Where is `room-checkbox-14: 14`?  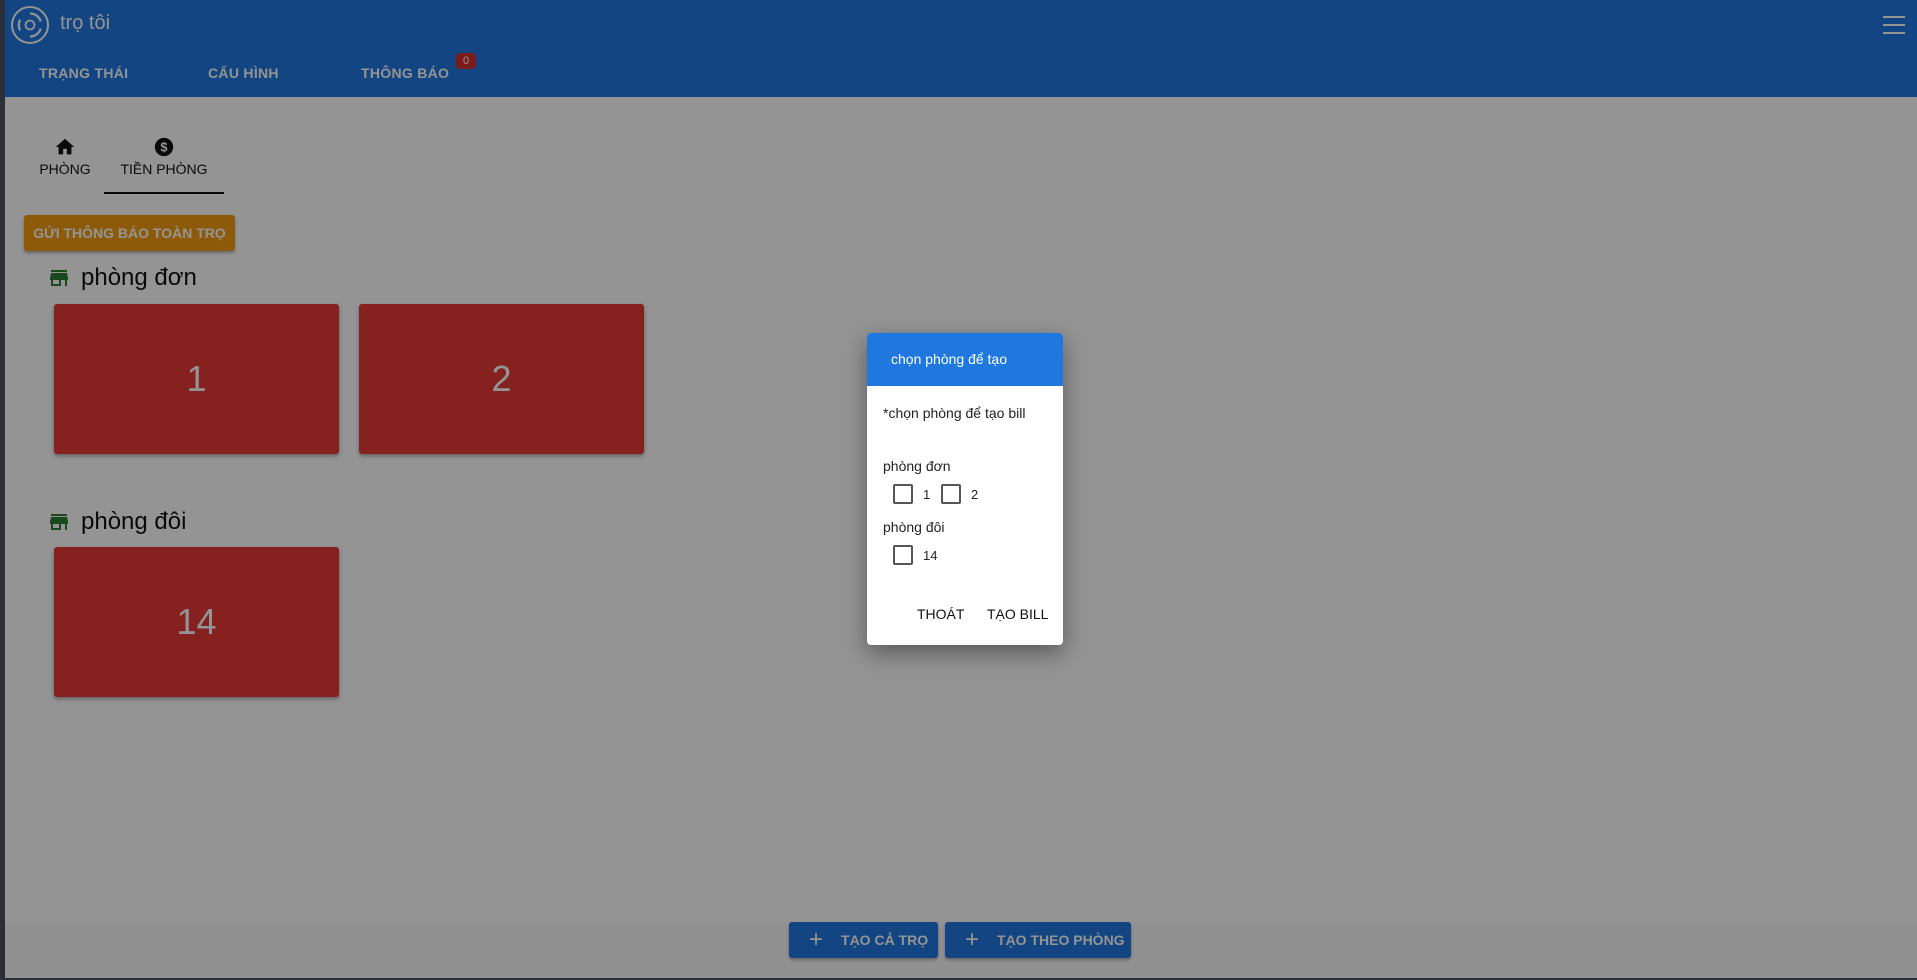 room-checkbox-14: 14 is located at coordinates (915, 555).